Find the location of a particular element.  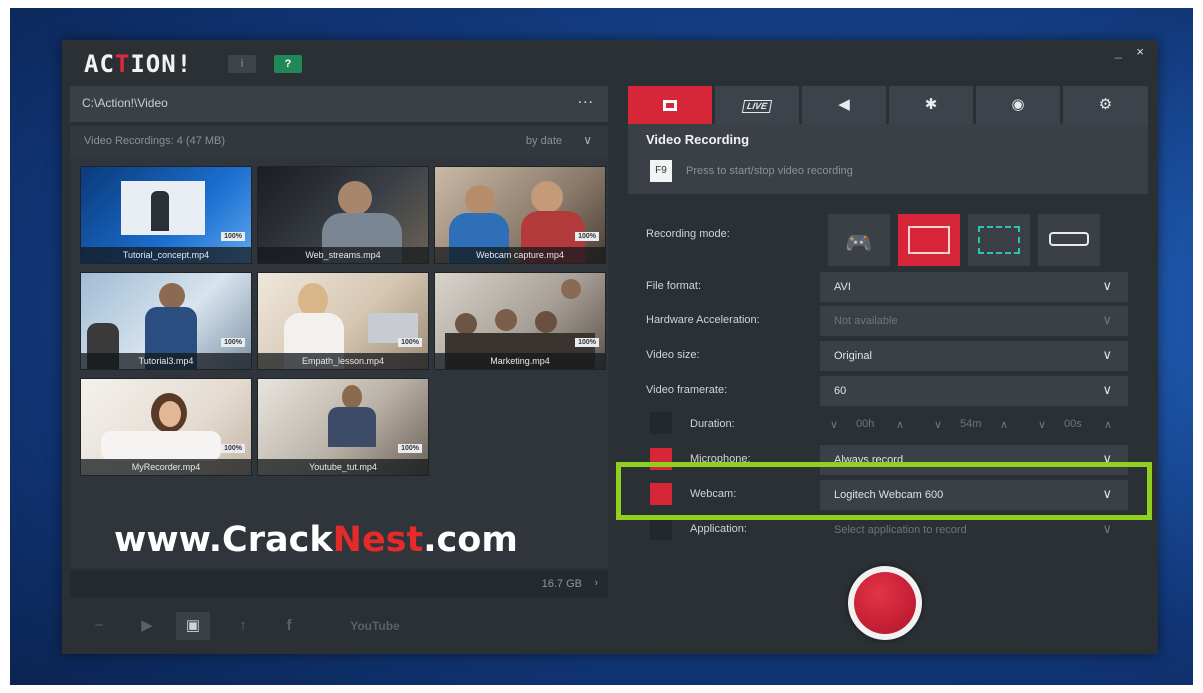

video-size-label: Video size: is located at coordinates (673, 355).